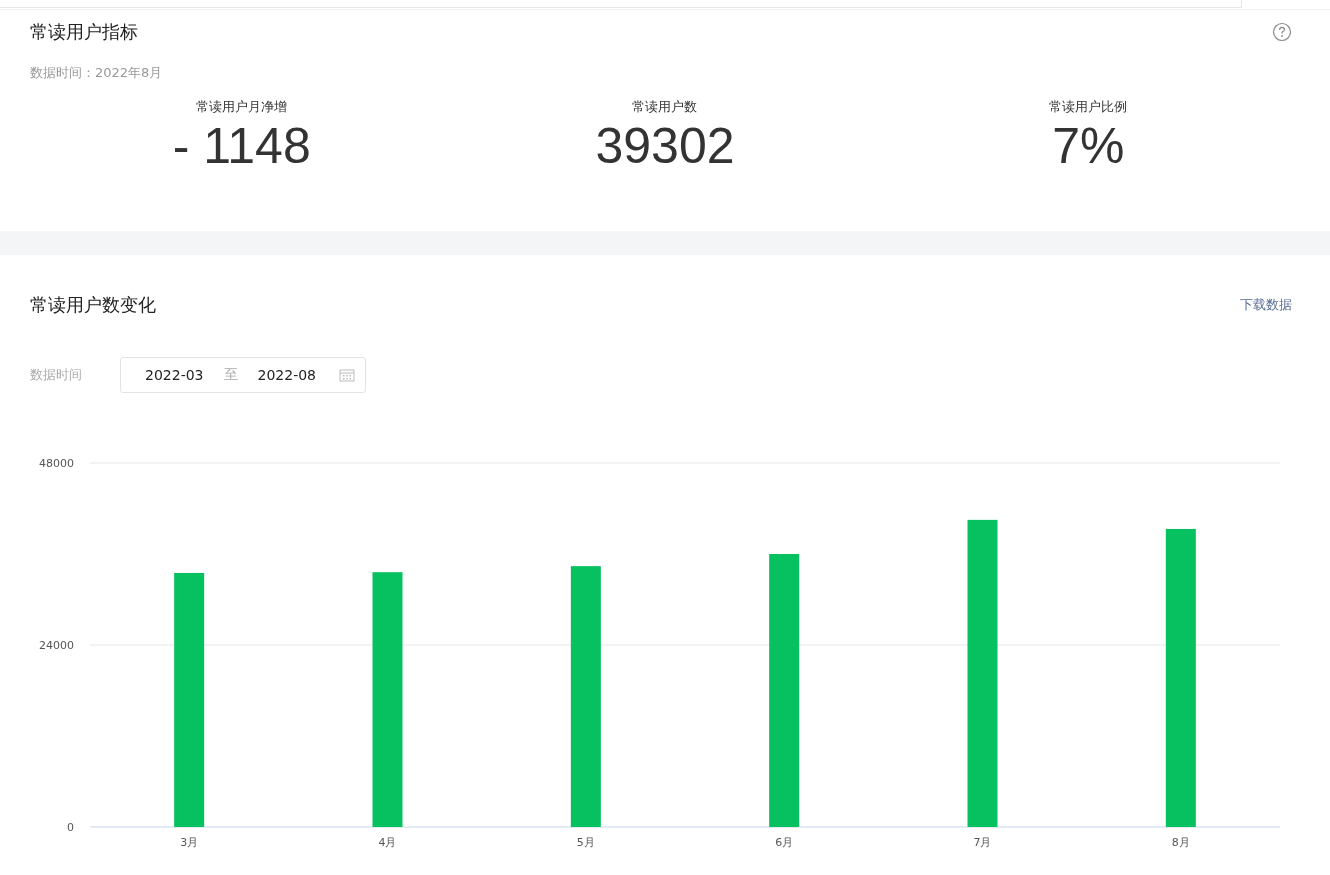 The height and width of the screenshot is (875, 1330). I want to click on metric-label: 常读用户月净增, so click(242, 107).